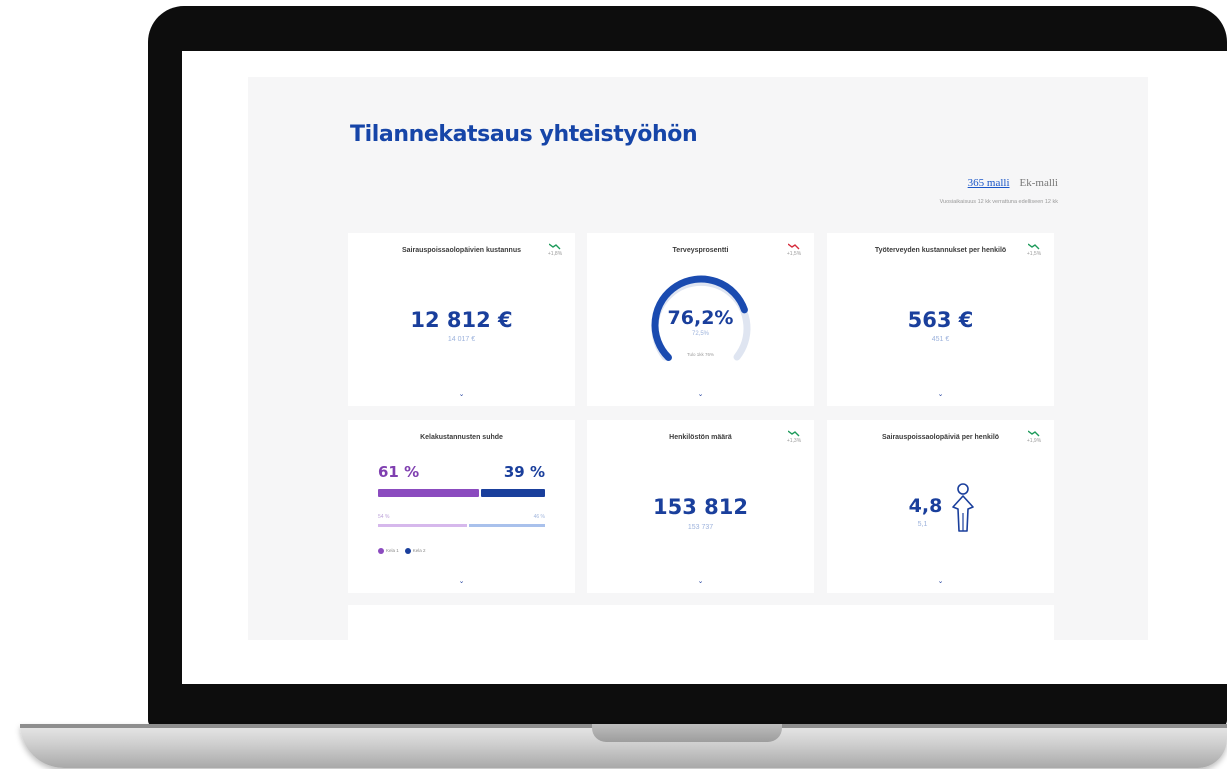 The height and width of the screenshot is (769, 1227). What do you see at coordinates (1013, 183) in the screenshot?
I see `model-toggle: 365 malli Ek-malli` at bounding box center [1013, 183].